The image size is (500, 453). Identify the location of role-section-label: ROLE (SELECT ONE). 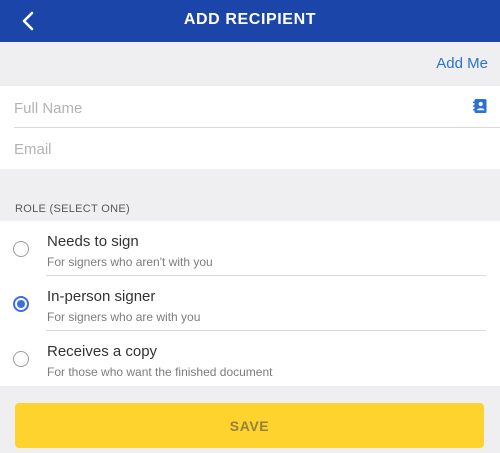
(72, 209).